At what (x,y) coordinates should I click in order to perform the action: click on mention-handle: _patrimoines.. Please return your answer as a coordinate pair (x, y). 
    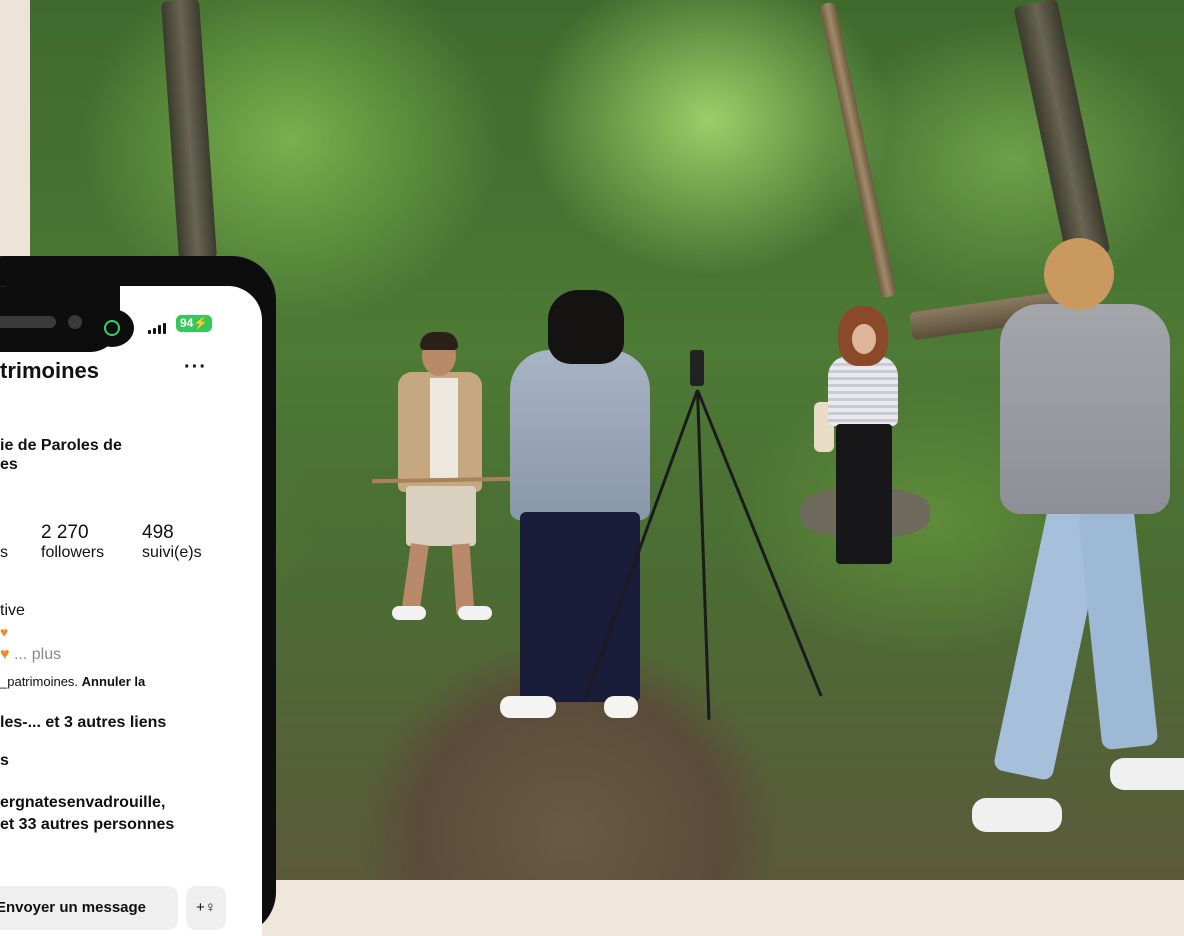
    Looking at the image, I should click on (39, 681).